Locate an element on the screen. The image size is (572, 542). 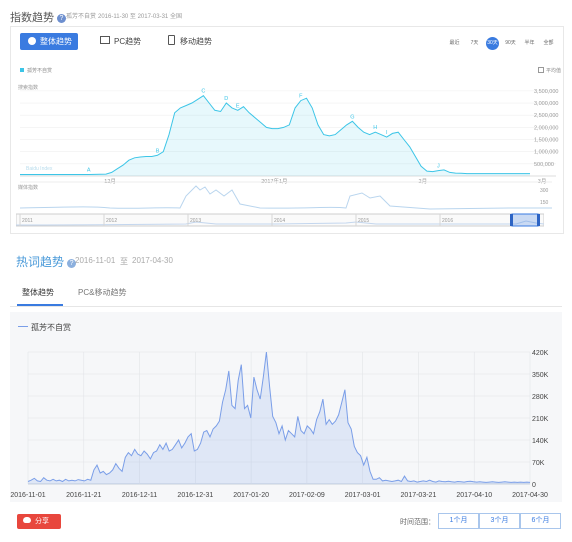
range-7d-button: 7天 is located at coordinates (474, 43).